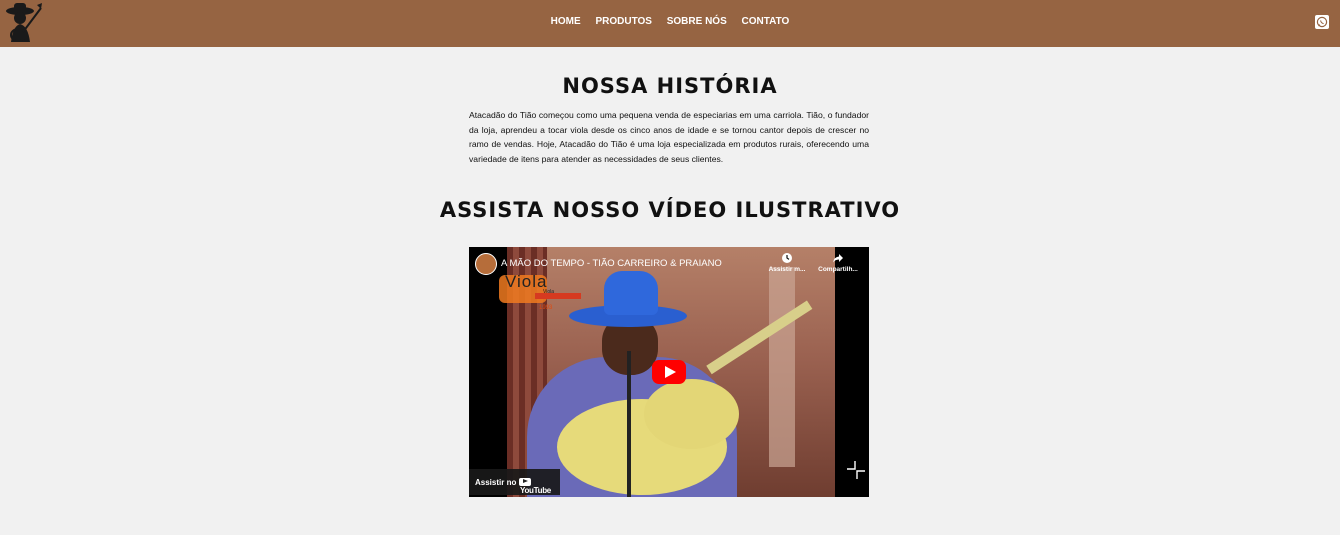 This screenshot has width=1340, height=535. Describe the element at coordinates (670, 86) in the screenshot. I see `history-title: NOSSA HISTÓRIA` at that location.